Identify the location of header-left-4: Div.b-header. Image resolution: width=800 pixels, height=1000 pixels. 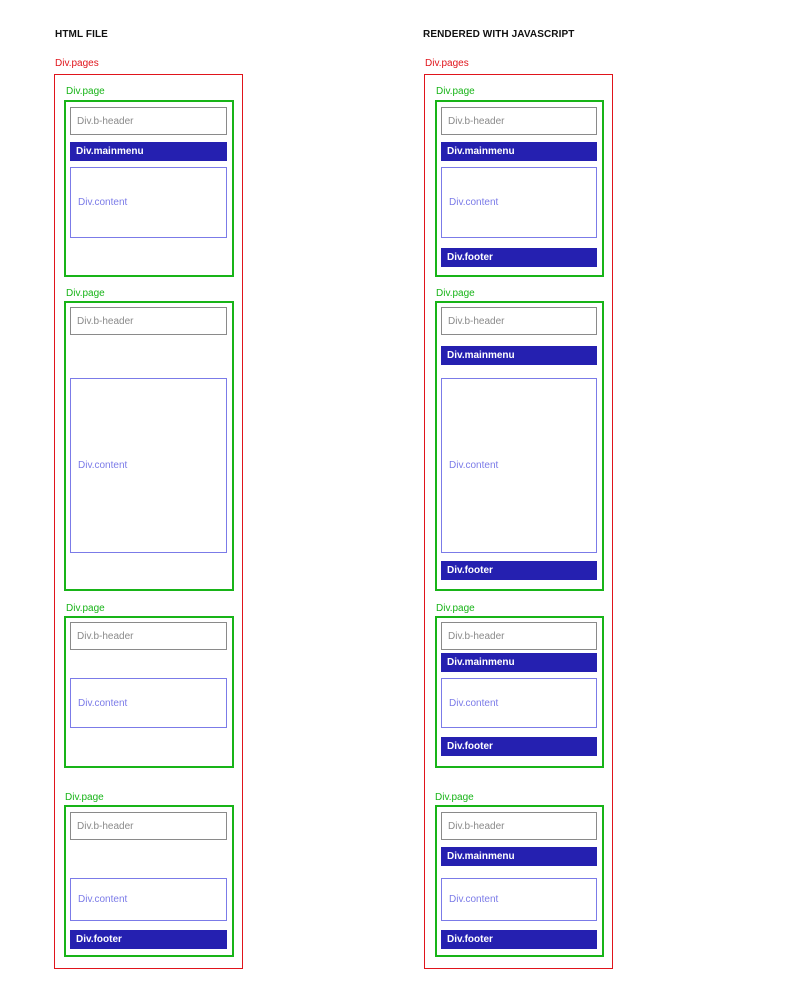
(148, 826).